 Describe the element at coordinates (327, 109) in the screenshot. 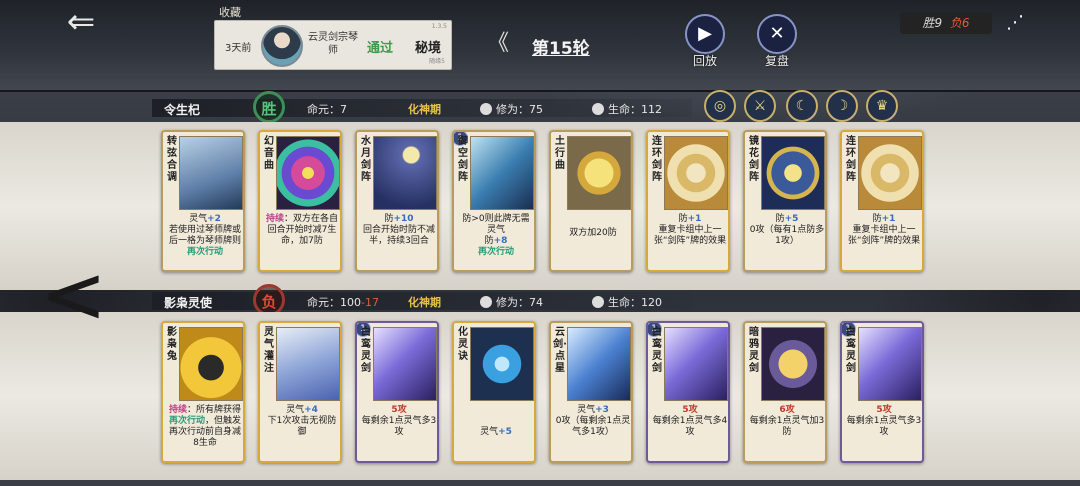

I see `player1-life: 命元：7` at that location.